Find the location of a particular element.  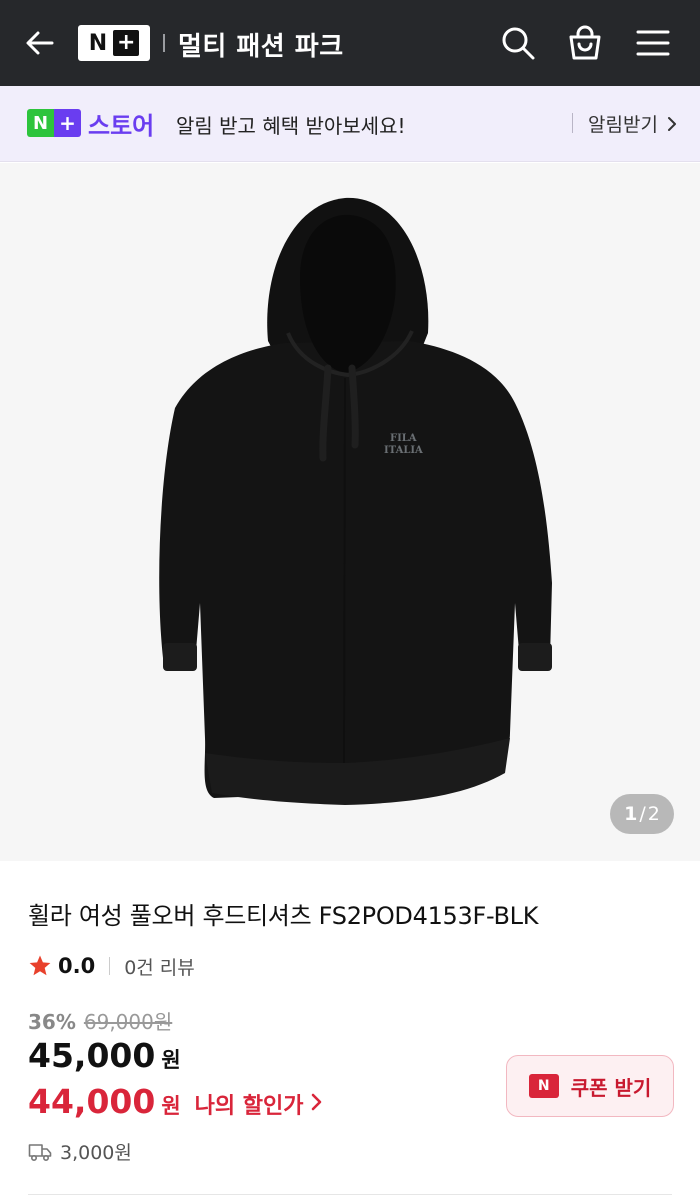

alarm-label: 알림받기 is located at coordinates (623, 125).